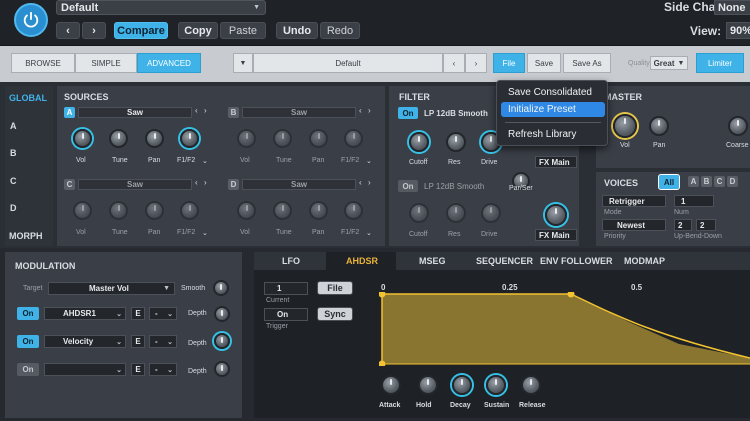  What do you see at coordinates (13, 153) in the screenshot?
I see `nav-b: B` at bounding box center [13, 153].